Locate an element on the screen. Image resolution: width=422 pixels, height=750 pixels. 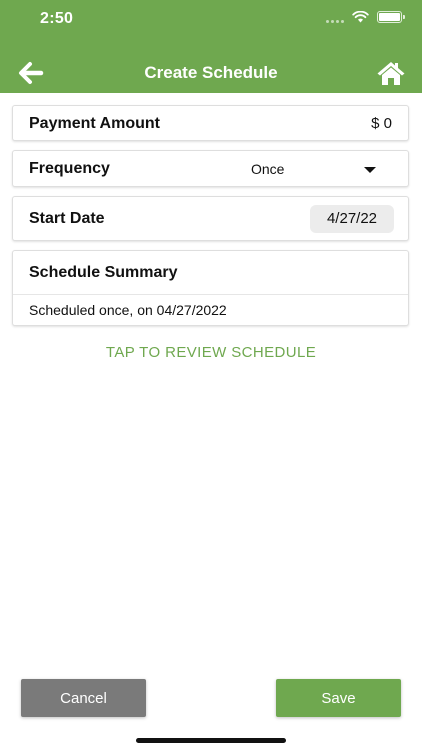
frequency-select: Frequency Once is located at coordinates (210, 168).